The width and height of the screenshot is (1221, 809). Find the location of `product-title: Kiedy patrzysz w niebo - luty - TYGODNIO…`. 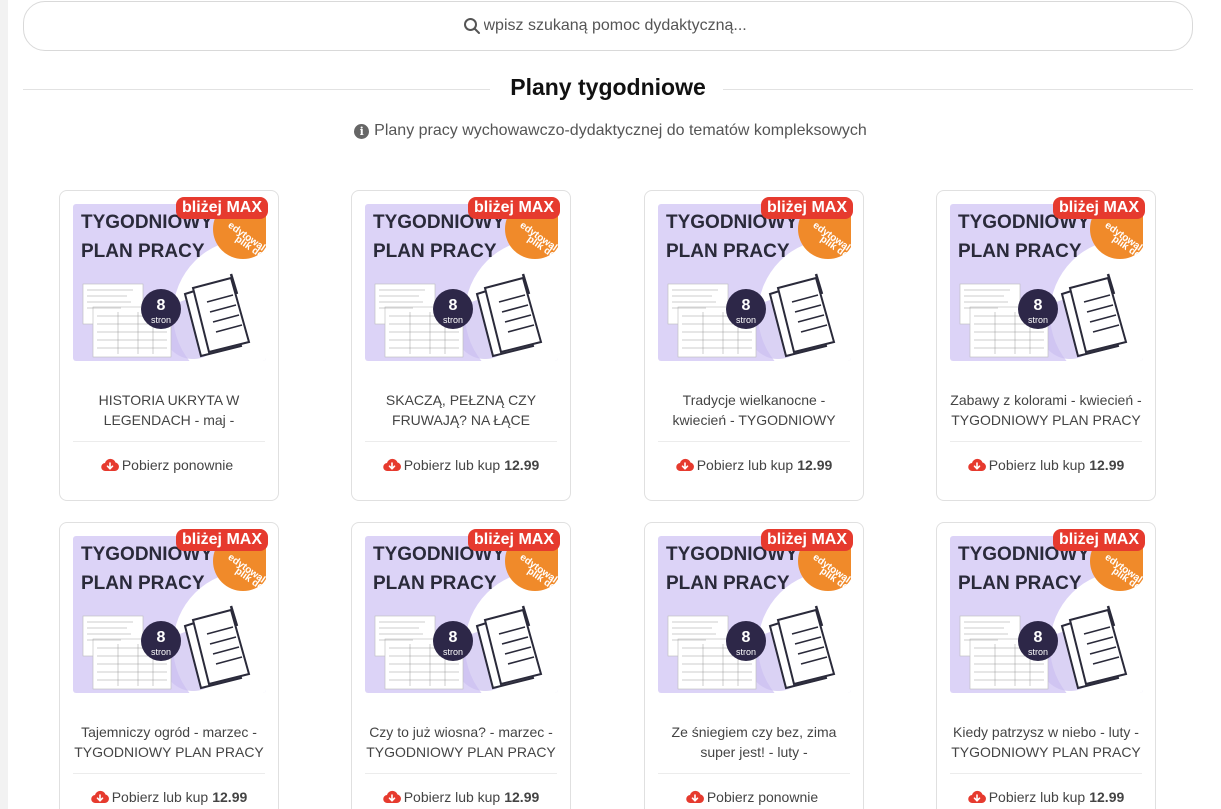

product-title: Kiedy patrzysz w niebo - luty - TYGODNIO… is located at coordinates (1046, 742).